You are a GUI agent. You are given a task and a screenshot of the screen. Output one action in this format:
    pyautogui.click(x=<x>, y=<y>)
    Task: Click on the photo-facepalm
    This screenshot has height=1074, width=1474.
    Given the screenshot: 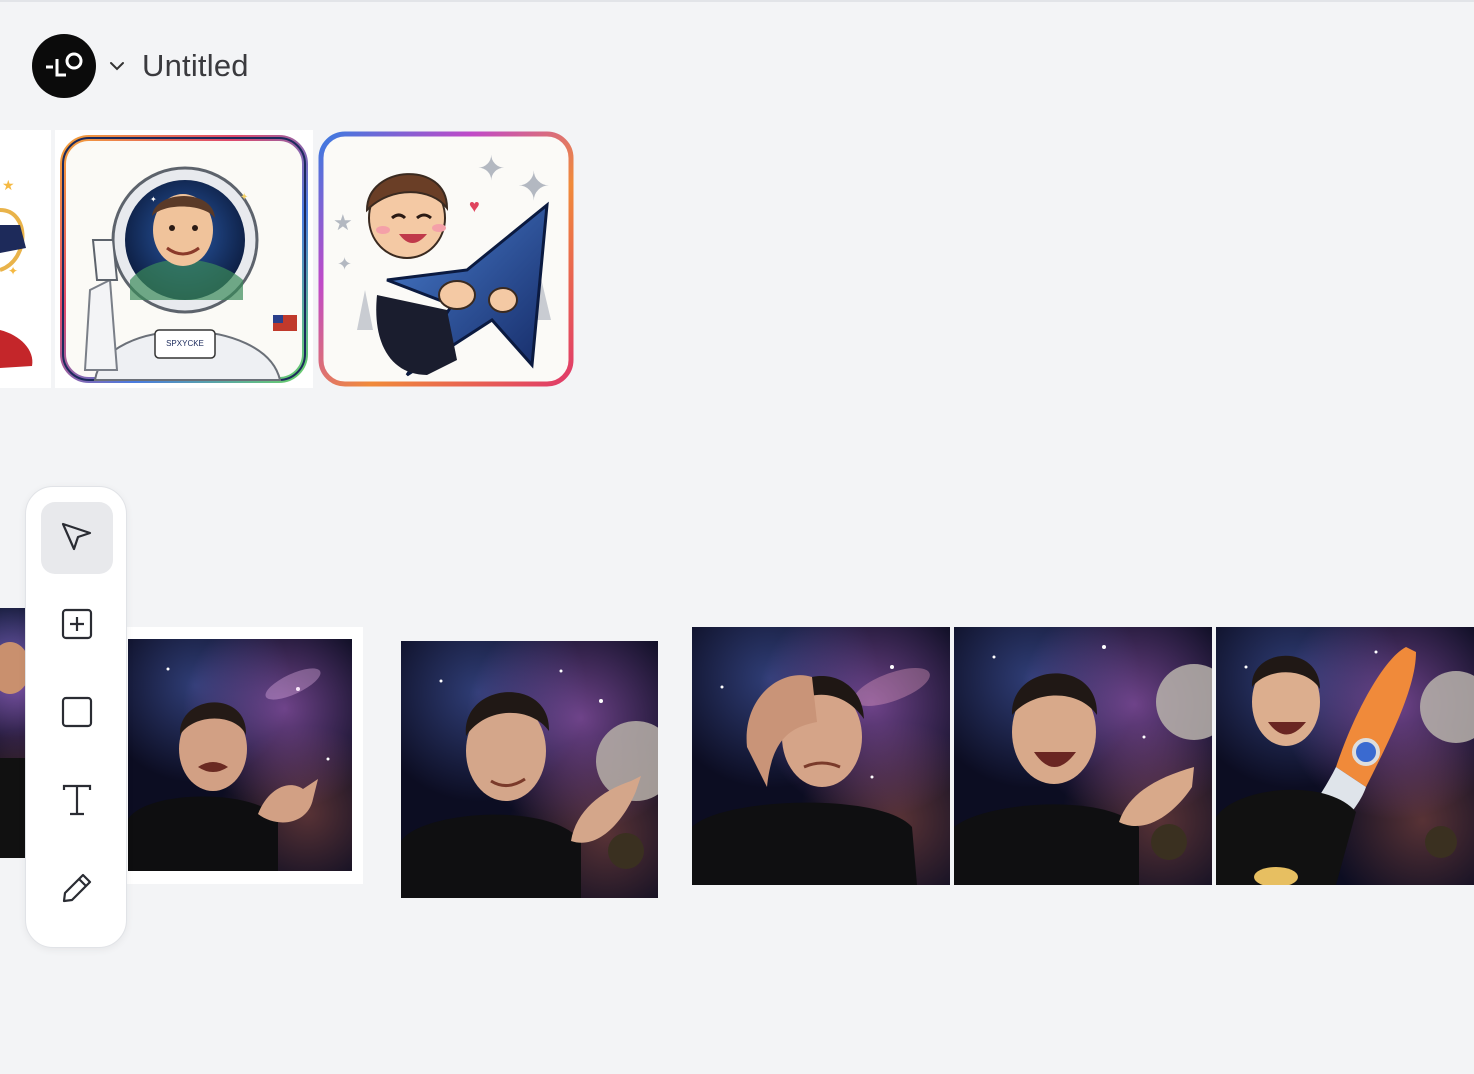 What is the action you would take?
    pyautogui.click(x=821, y=756)
    